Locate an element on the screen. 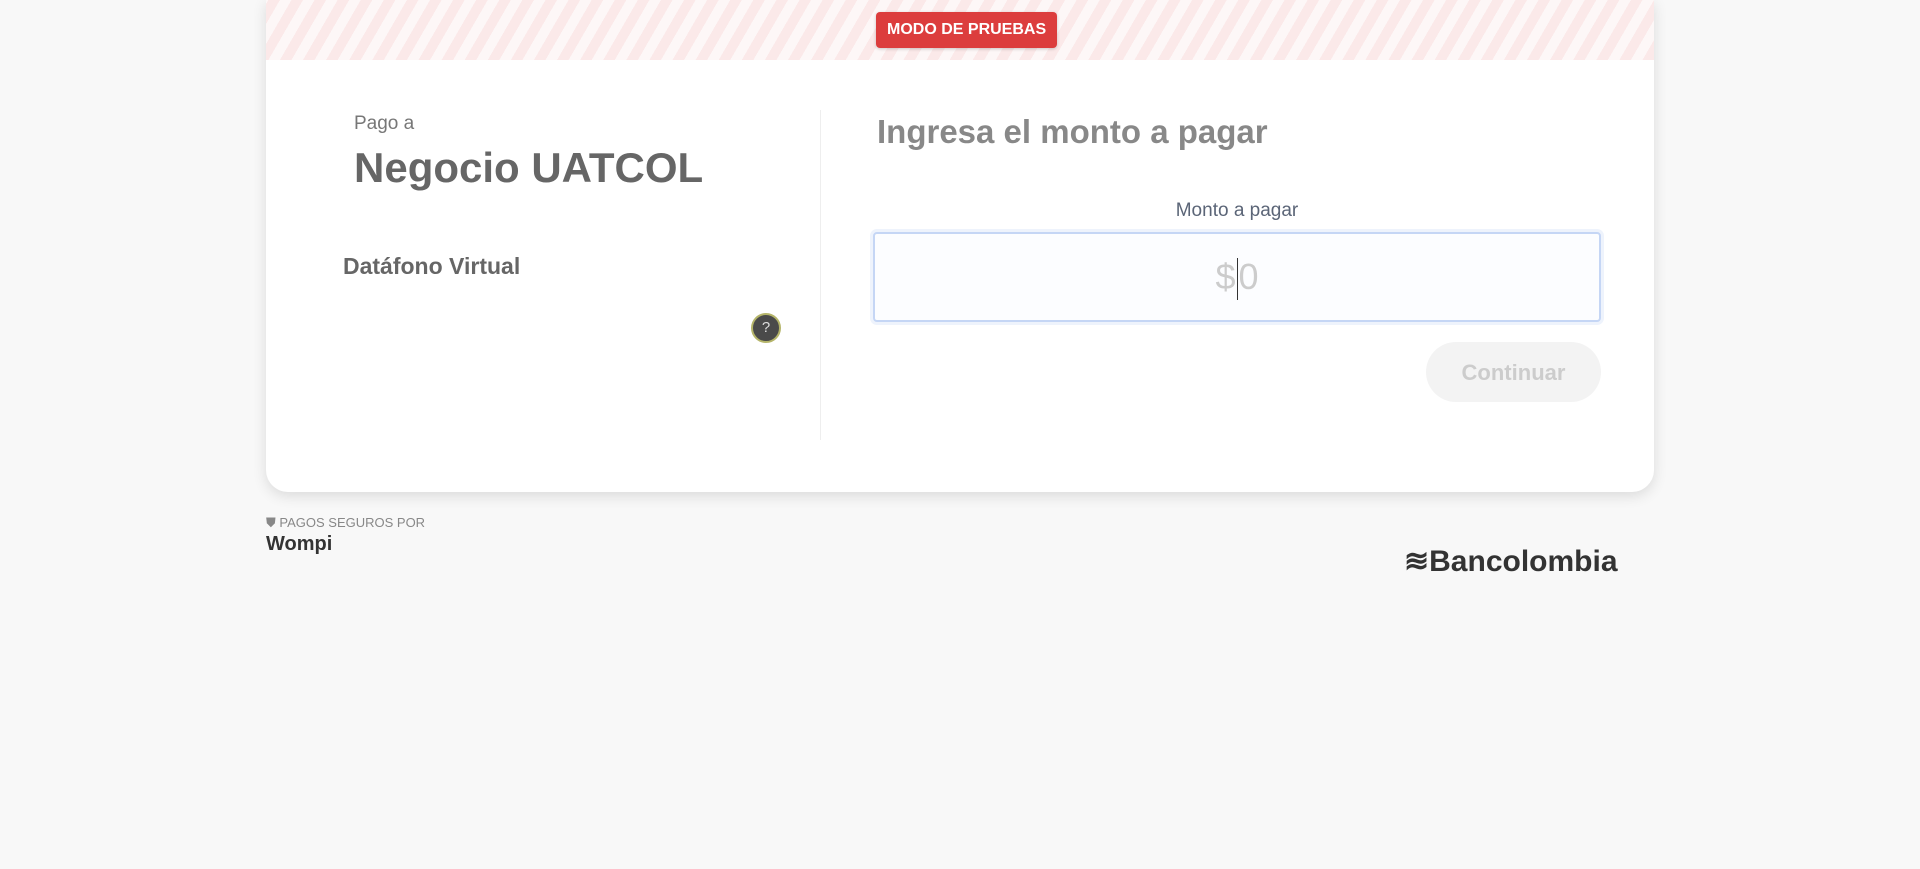  amount-input: $0 is located at coordinates (1237, 277).